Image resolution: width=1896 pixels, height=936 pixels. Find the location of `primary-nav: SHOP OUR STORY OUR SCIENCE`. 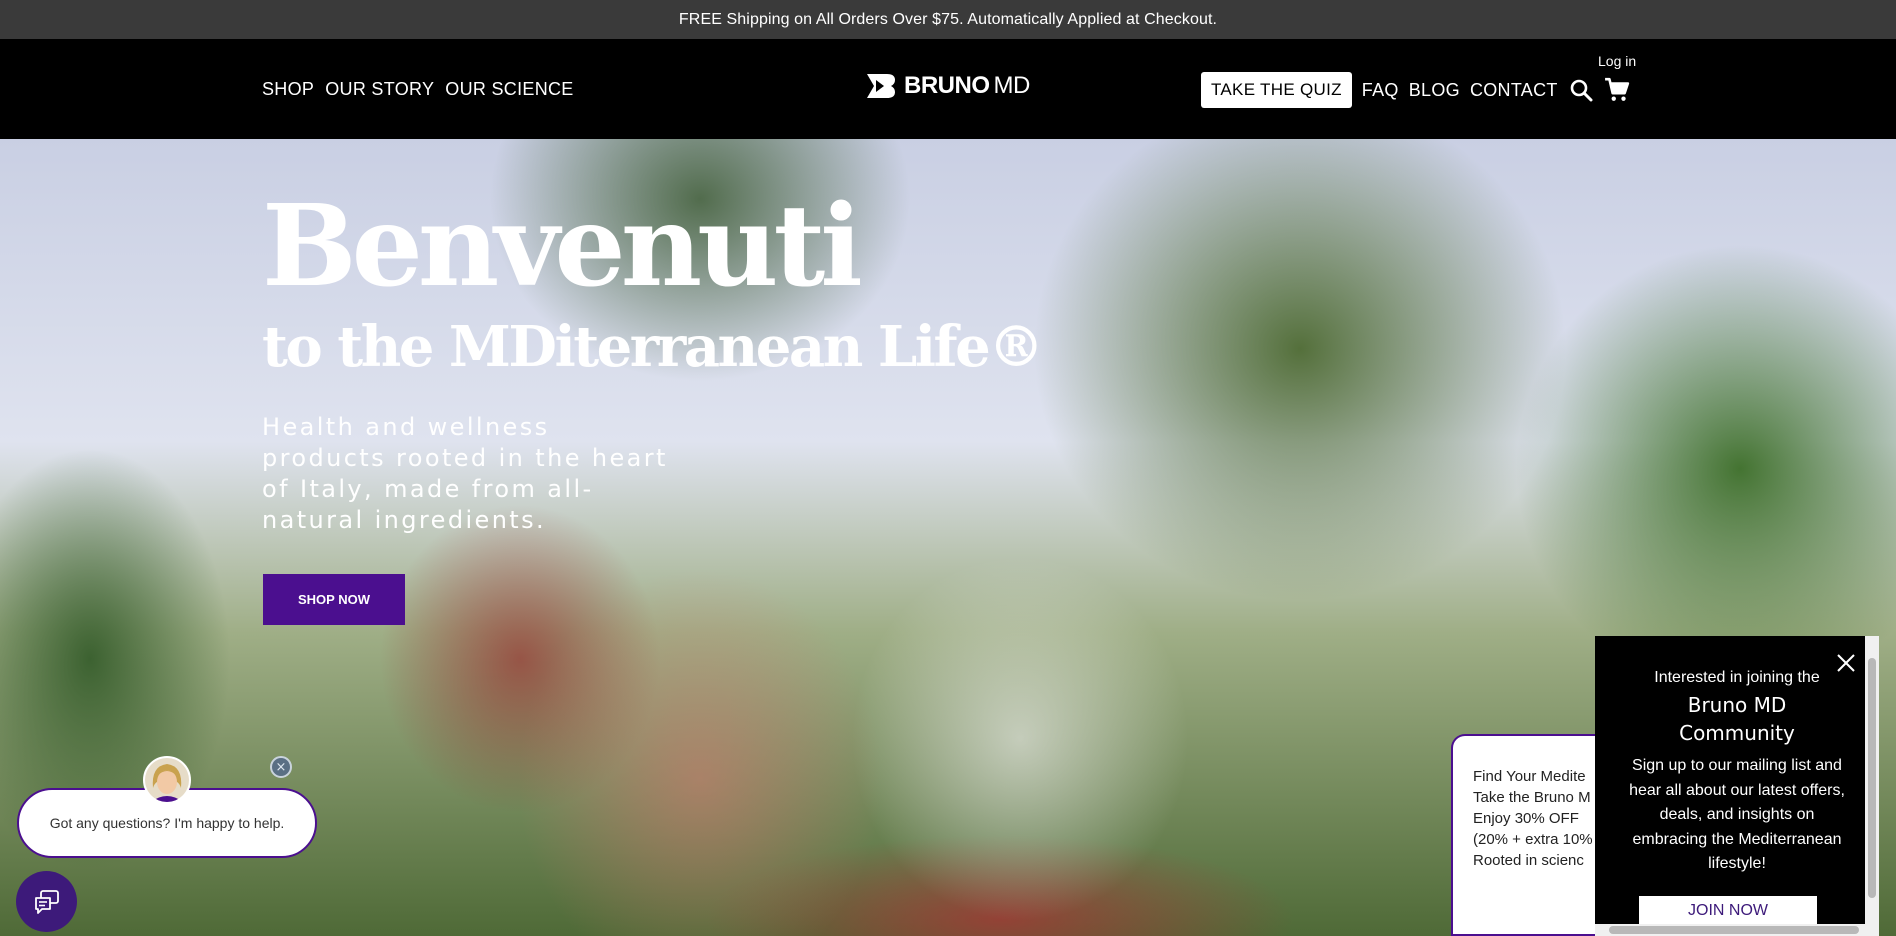

primary-nav: SHOP OUR STORY OUR SCIENCE is located at coordinates (418, 89).